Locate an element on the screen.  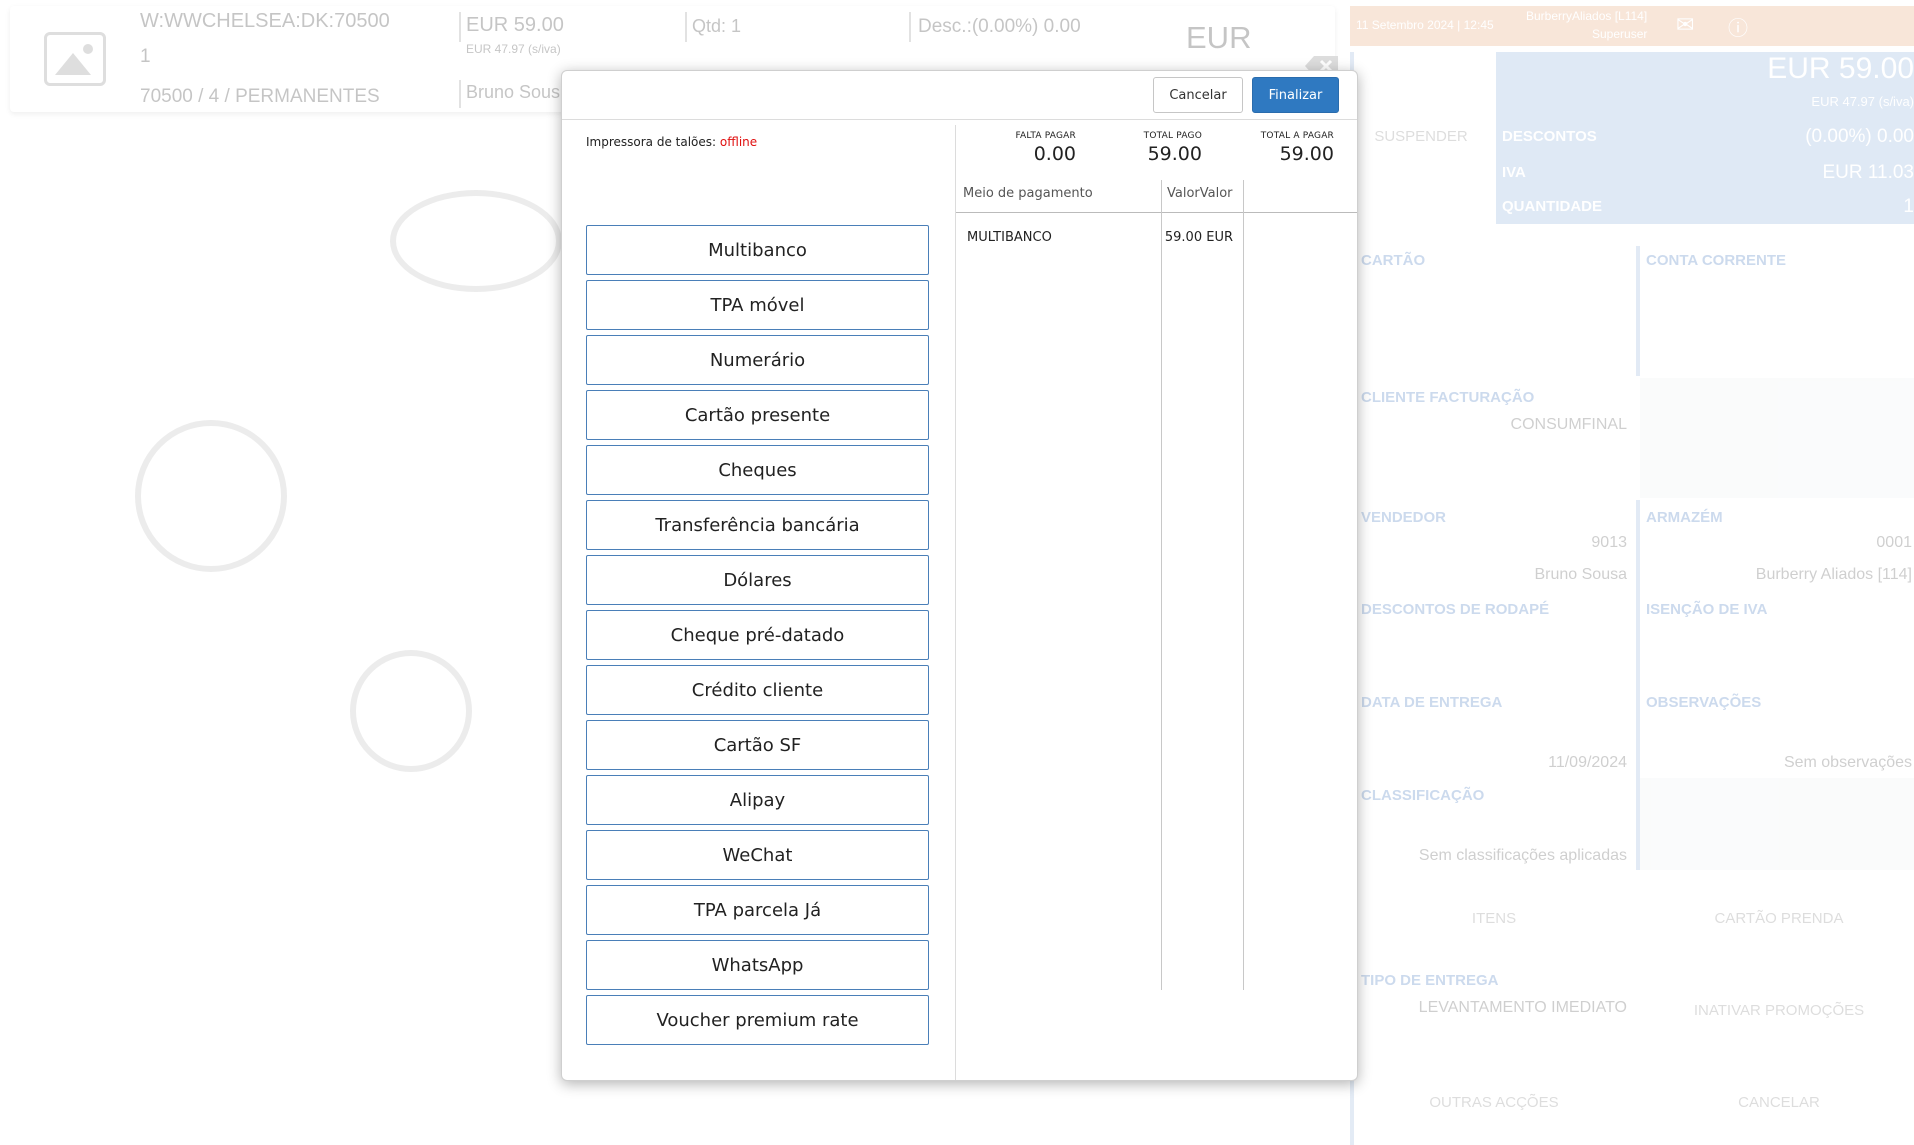
cancel-sale-button: CANCELAR is located at coordinates (1779, 1102).